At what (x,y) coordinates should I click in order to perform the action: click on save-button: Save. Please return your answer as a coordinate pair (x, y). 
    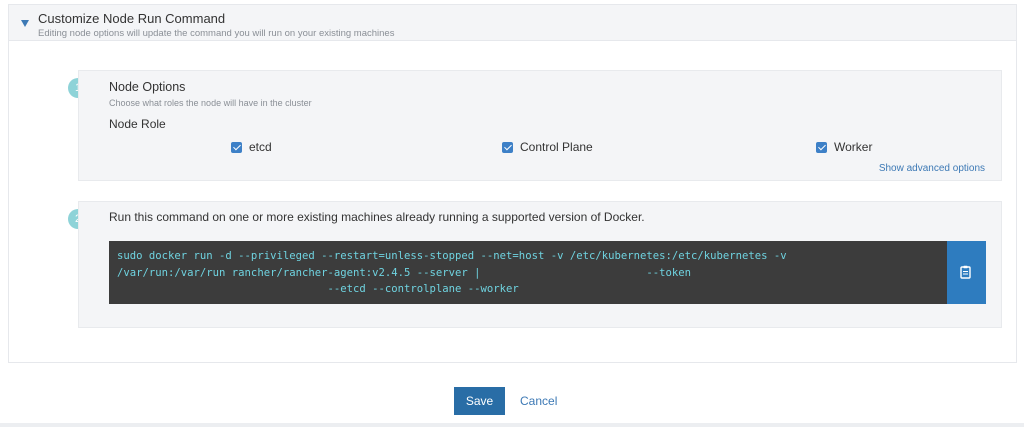
    Looking at the image, I should click on (479, 401).